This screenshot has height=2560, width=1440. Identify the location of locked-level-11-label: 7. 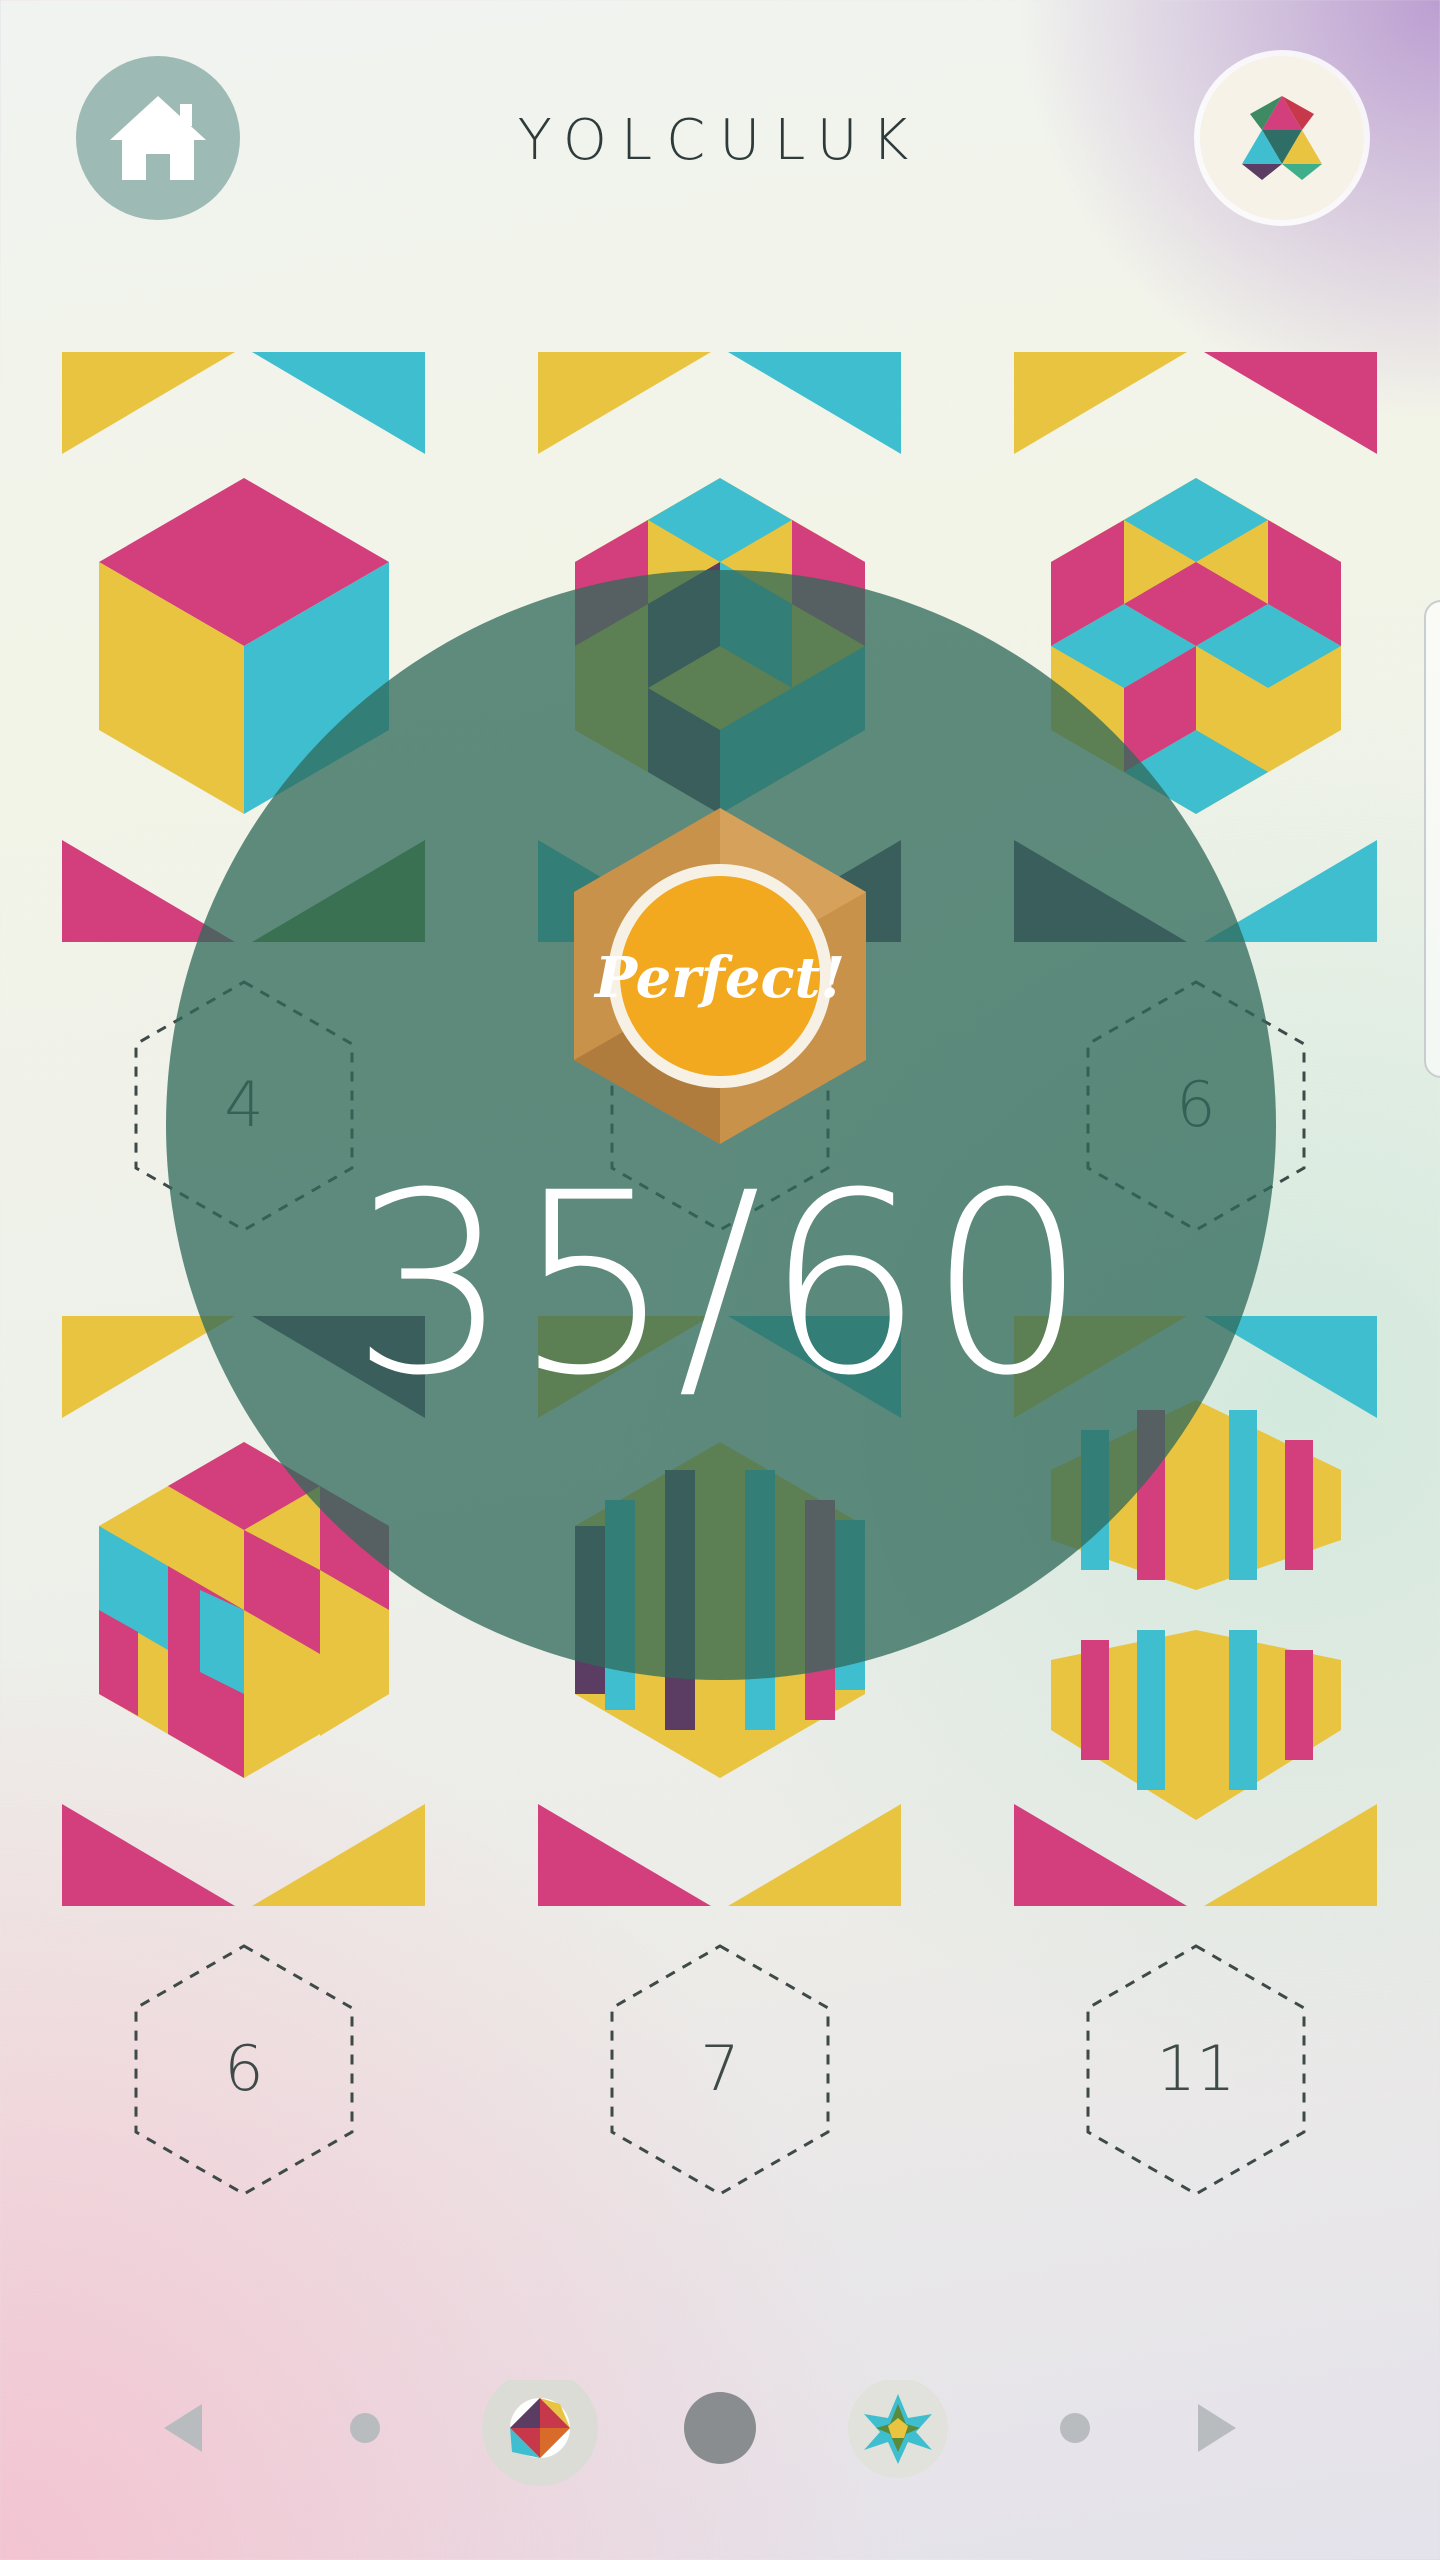
(720, 2068).